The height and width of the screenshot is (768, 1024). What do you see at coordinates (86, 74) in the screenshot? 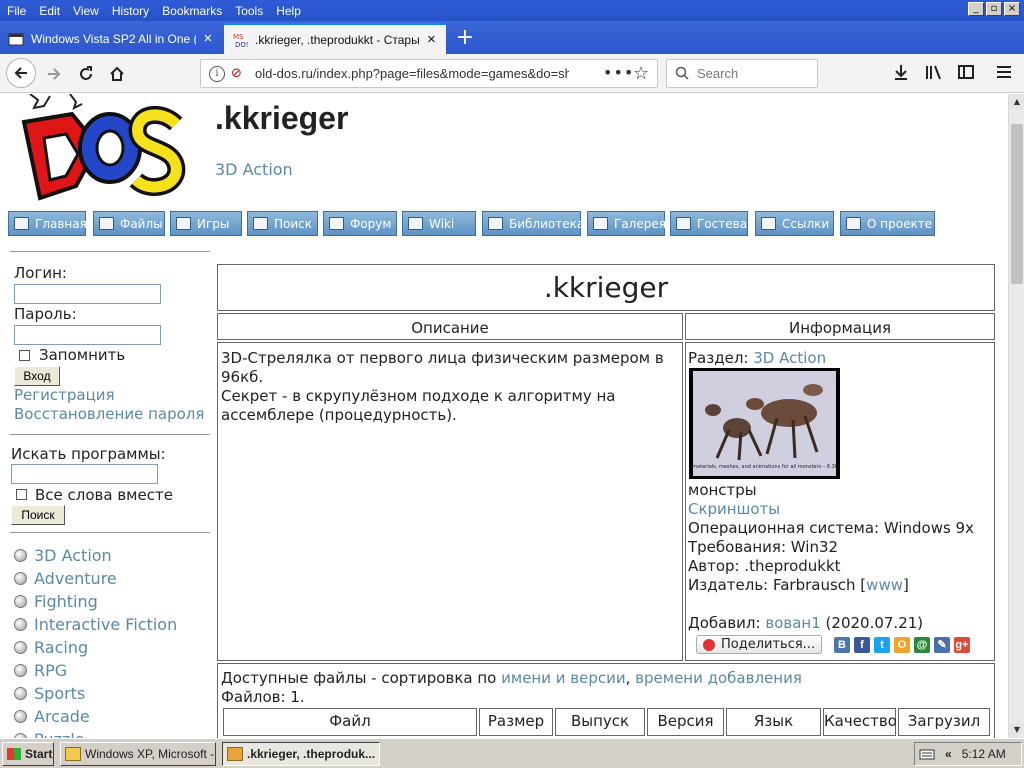
I see `reload-button` at bounding box center [86, 74].